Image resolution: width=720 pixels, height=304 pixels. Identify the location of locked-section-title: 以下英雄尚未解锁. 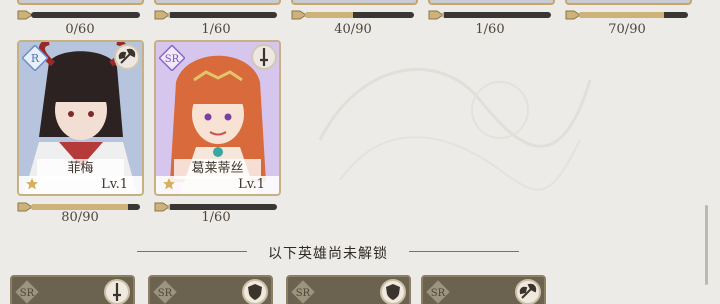
(328, 254).